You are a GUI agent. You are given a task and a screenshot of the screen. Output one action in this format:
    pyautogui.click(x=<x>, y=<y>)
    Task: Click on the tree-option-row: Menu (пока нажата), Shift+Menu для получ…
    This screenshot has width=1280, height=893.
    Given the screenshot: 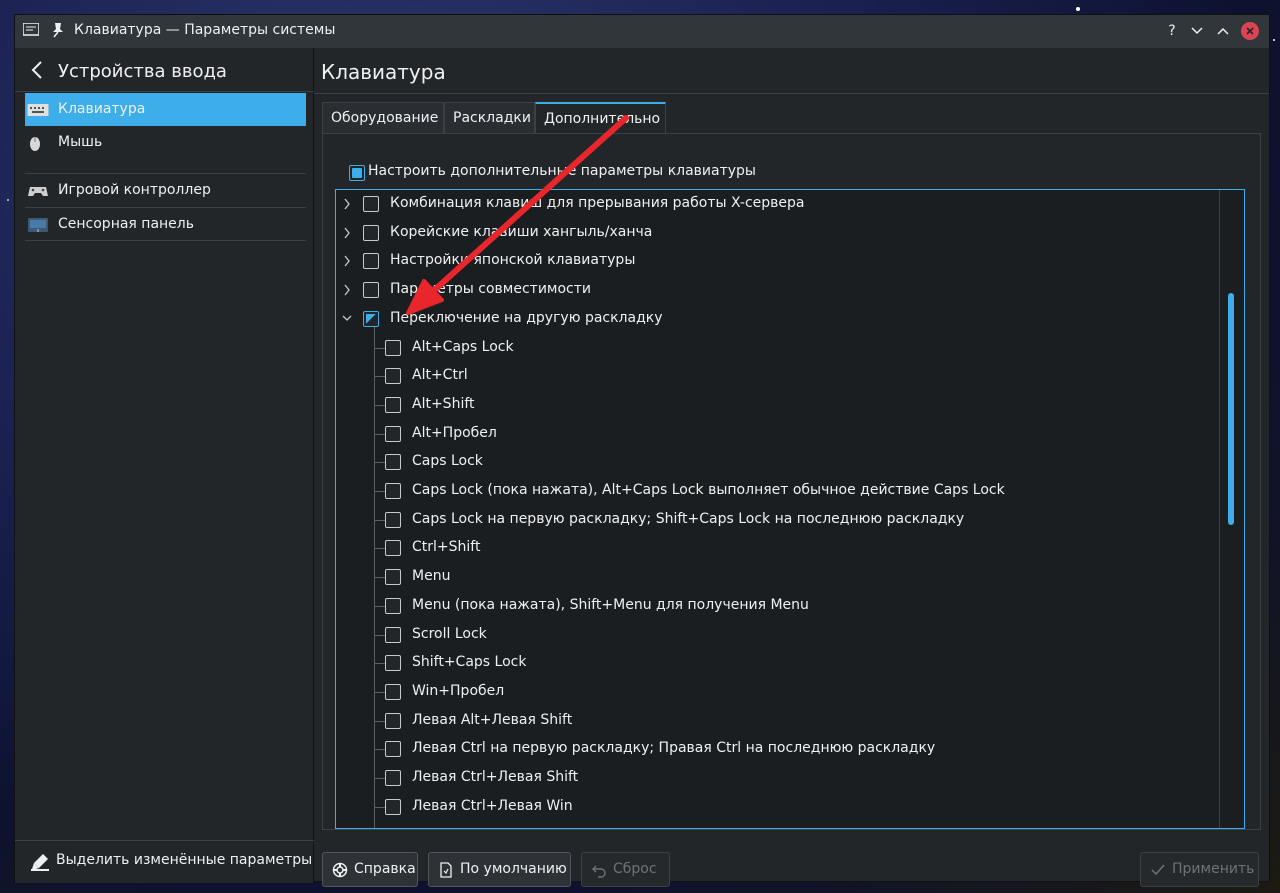 What is the action you would take?
    pyautogui.click(x=776, y=606)
    